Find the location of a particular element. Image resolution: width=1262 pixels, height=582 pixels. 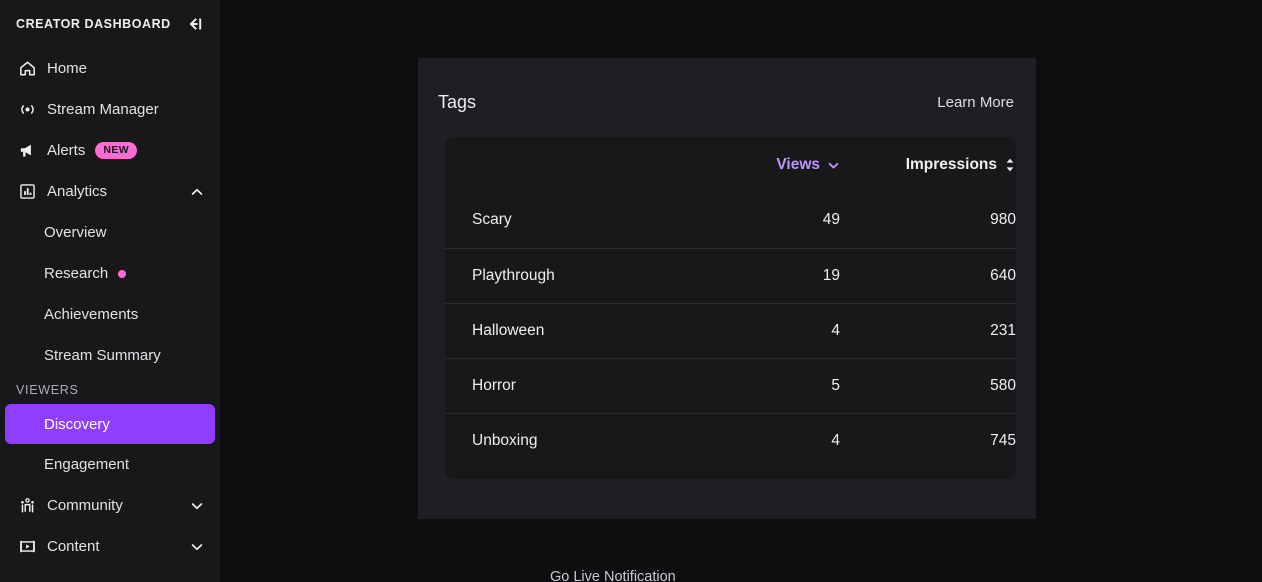

cell-impressions: 231 is located at coordinates (928, 330).